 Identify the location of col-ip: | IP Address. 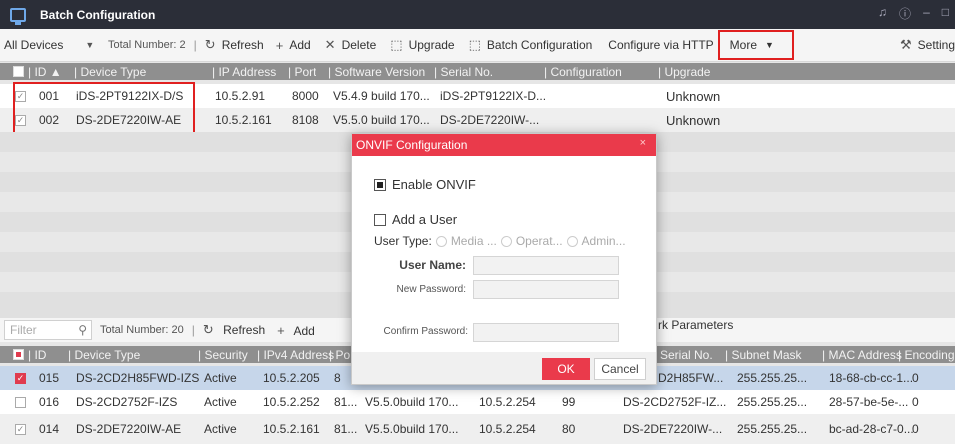
(244, 71).